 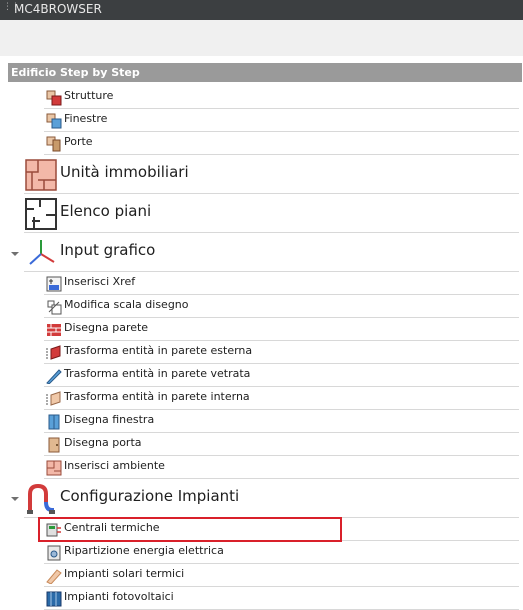 What do you see at coordinates (53, 144) in the screenshot?
I see `door-icon` at bounding box center [53, 144].